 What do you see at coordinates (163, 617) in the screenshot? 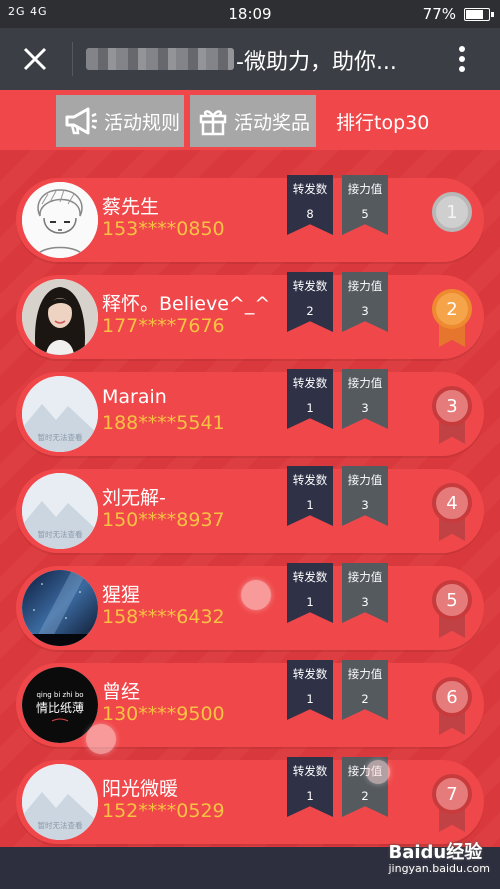
I see `user-phone: 158****6432` at bounding box center [163, 617].